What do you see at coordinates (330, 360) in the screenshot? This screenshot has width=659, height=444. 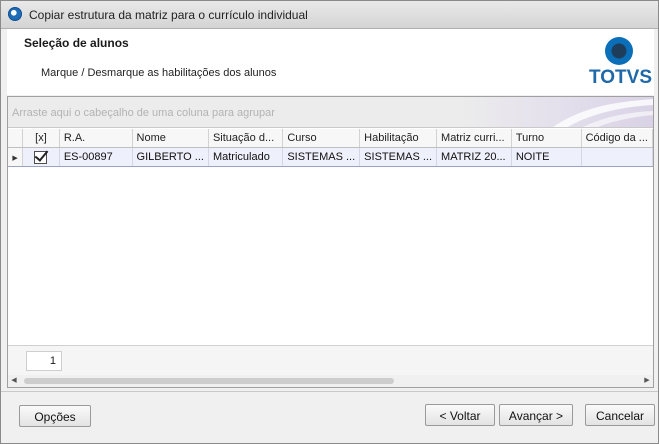 I see `grid-footer: 1` at bounding box center [330, 360].